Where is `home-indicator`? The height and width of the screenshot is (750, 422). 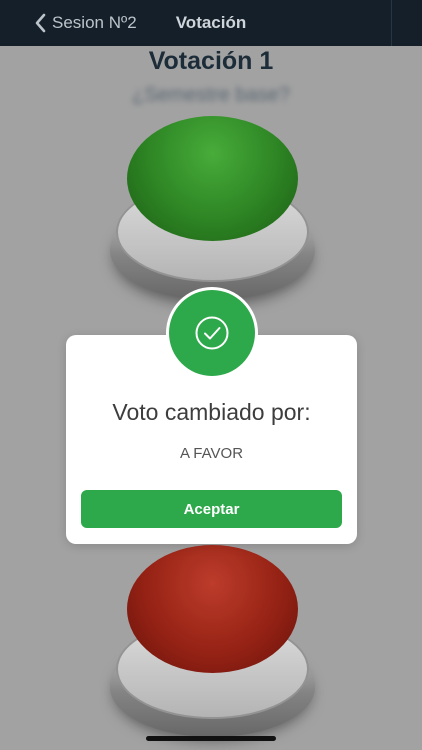
home-indicator is located at coordinates (211, 738).